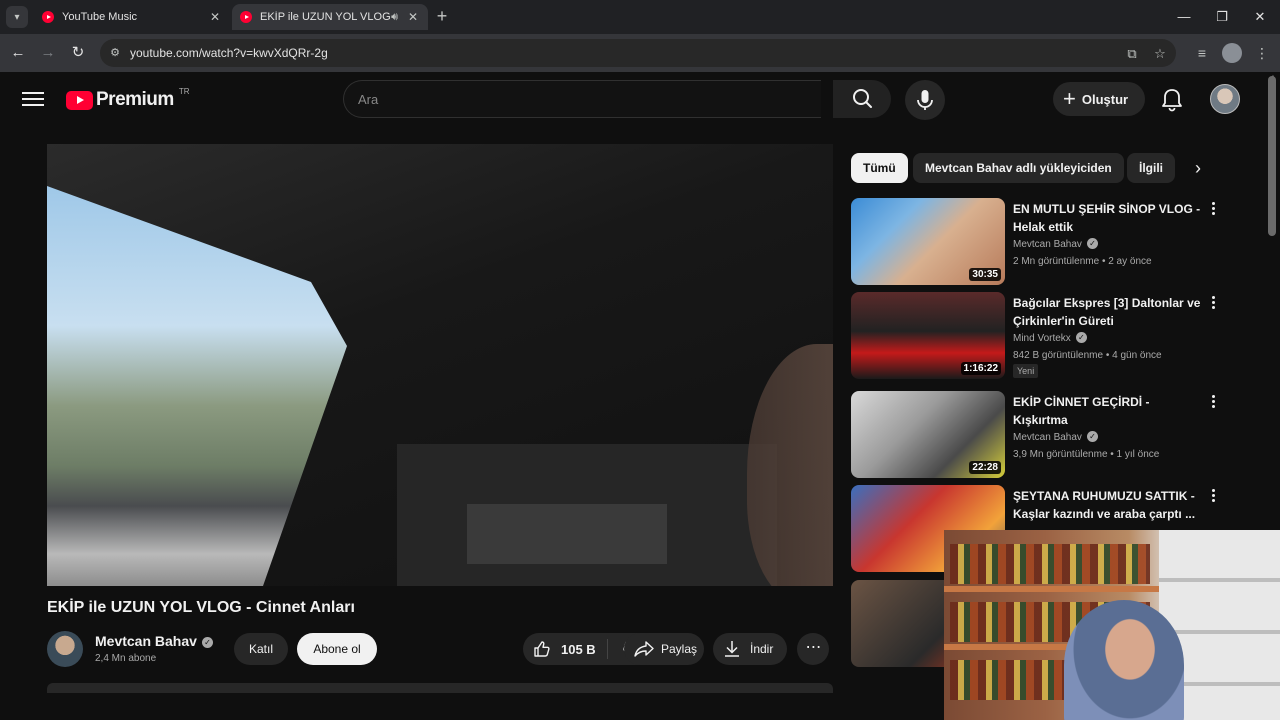  Describe the element at coordinates (985, 274) in the screenshot. I see `duration-badge: 30:35` at that location.